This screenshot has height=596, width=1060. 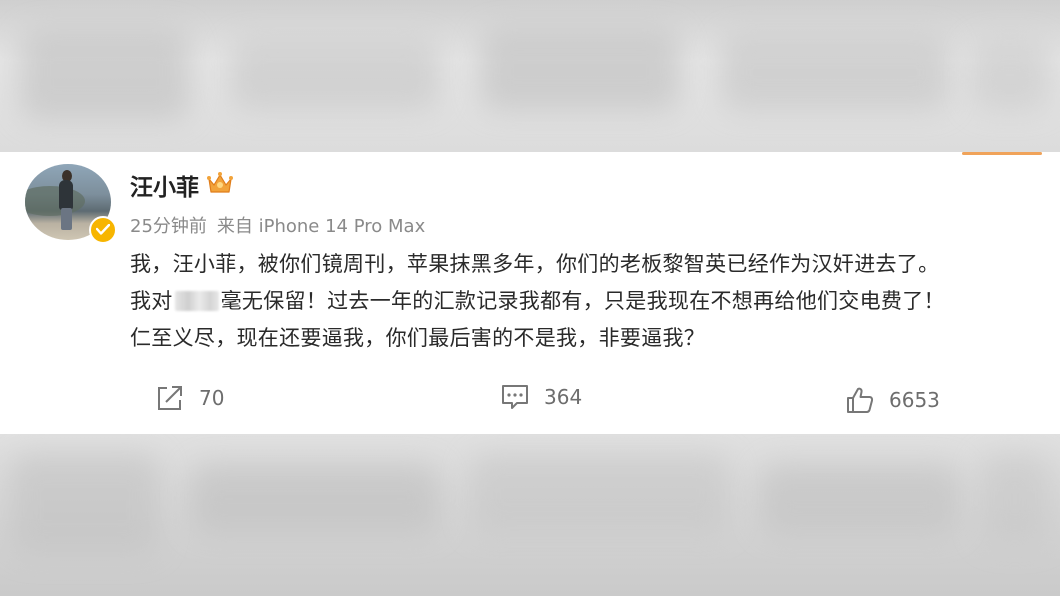 I want to click on verified-badge-icon, so click(x=103, y=230).